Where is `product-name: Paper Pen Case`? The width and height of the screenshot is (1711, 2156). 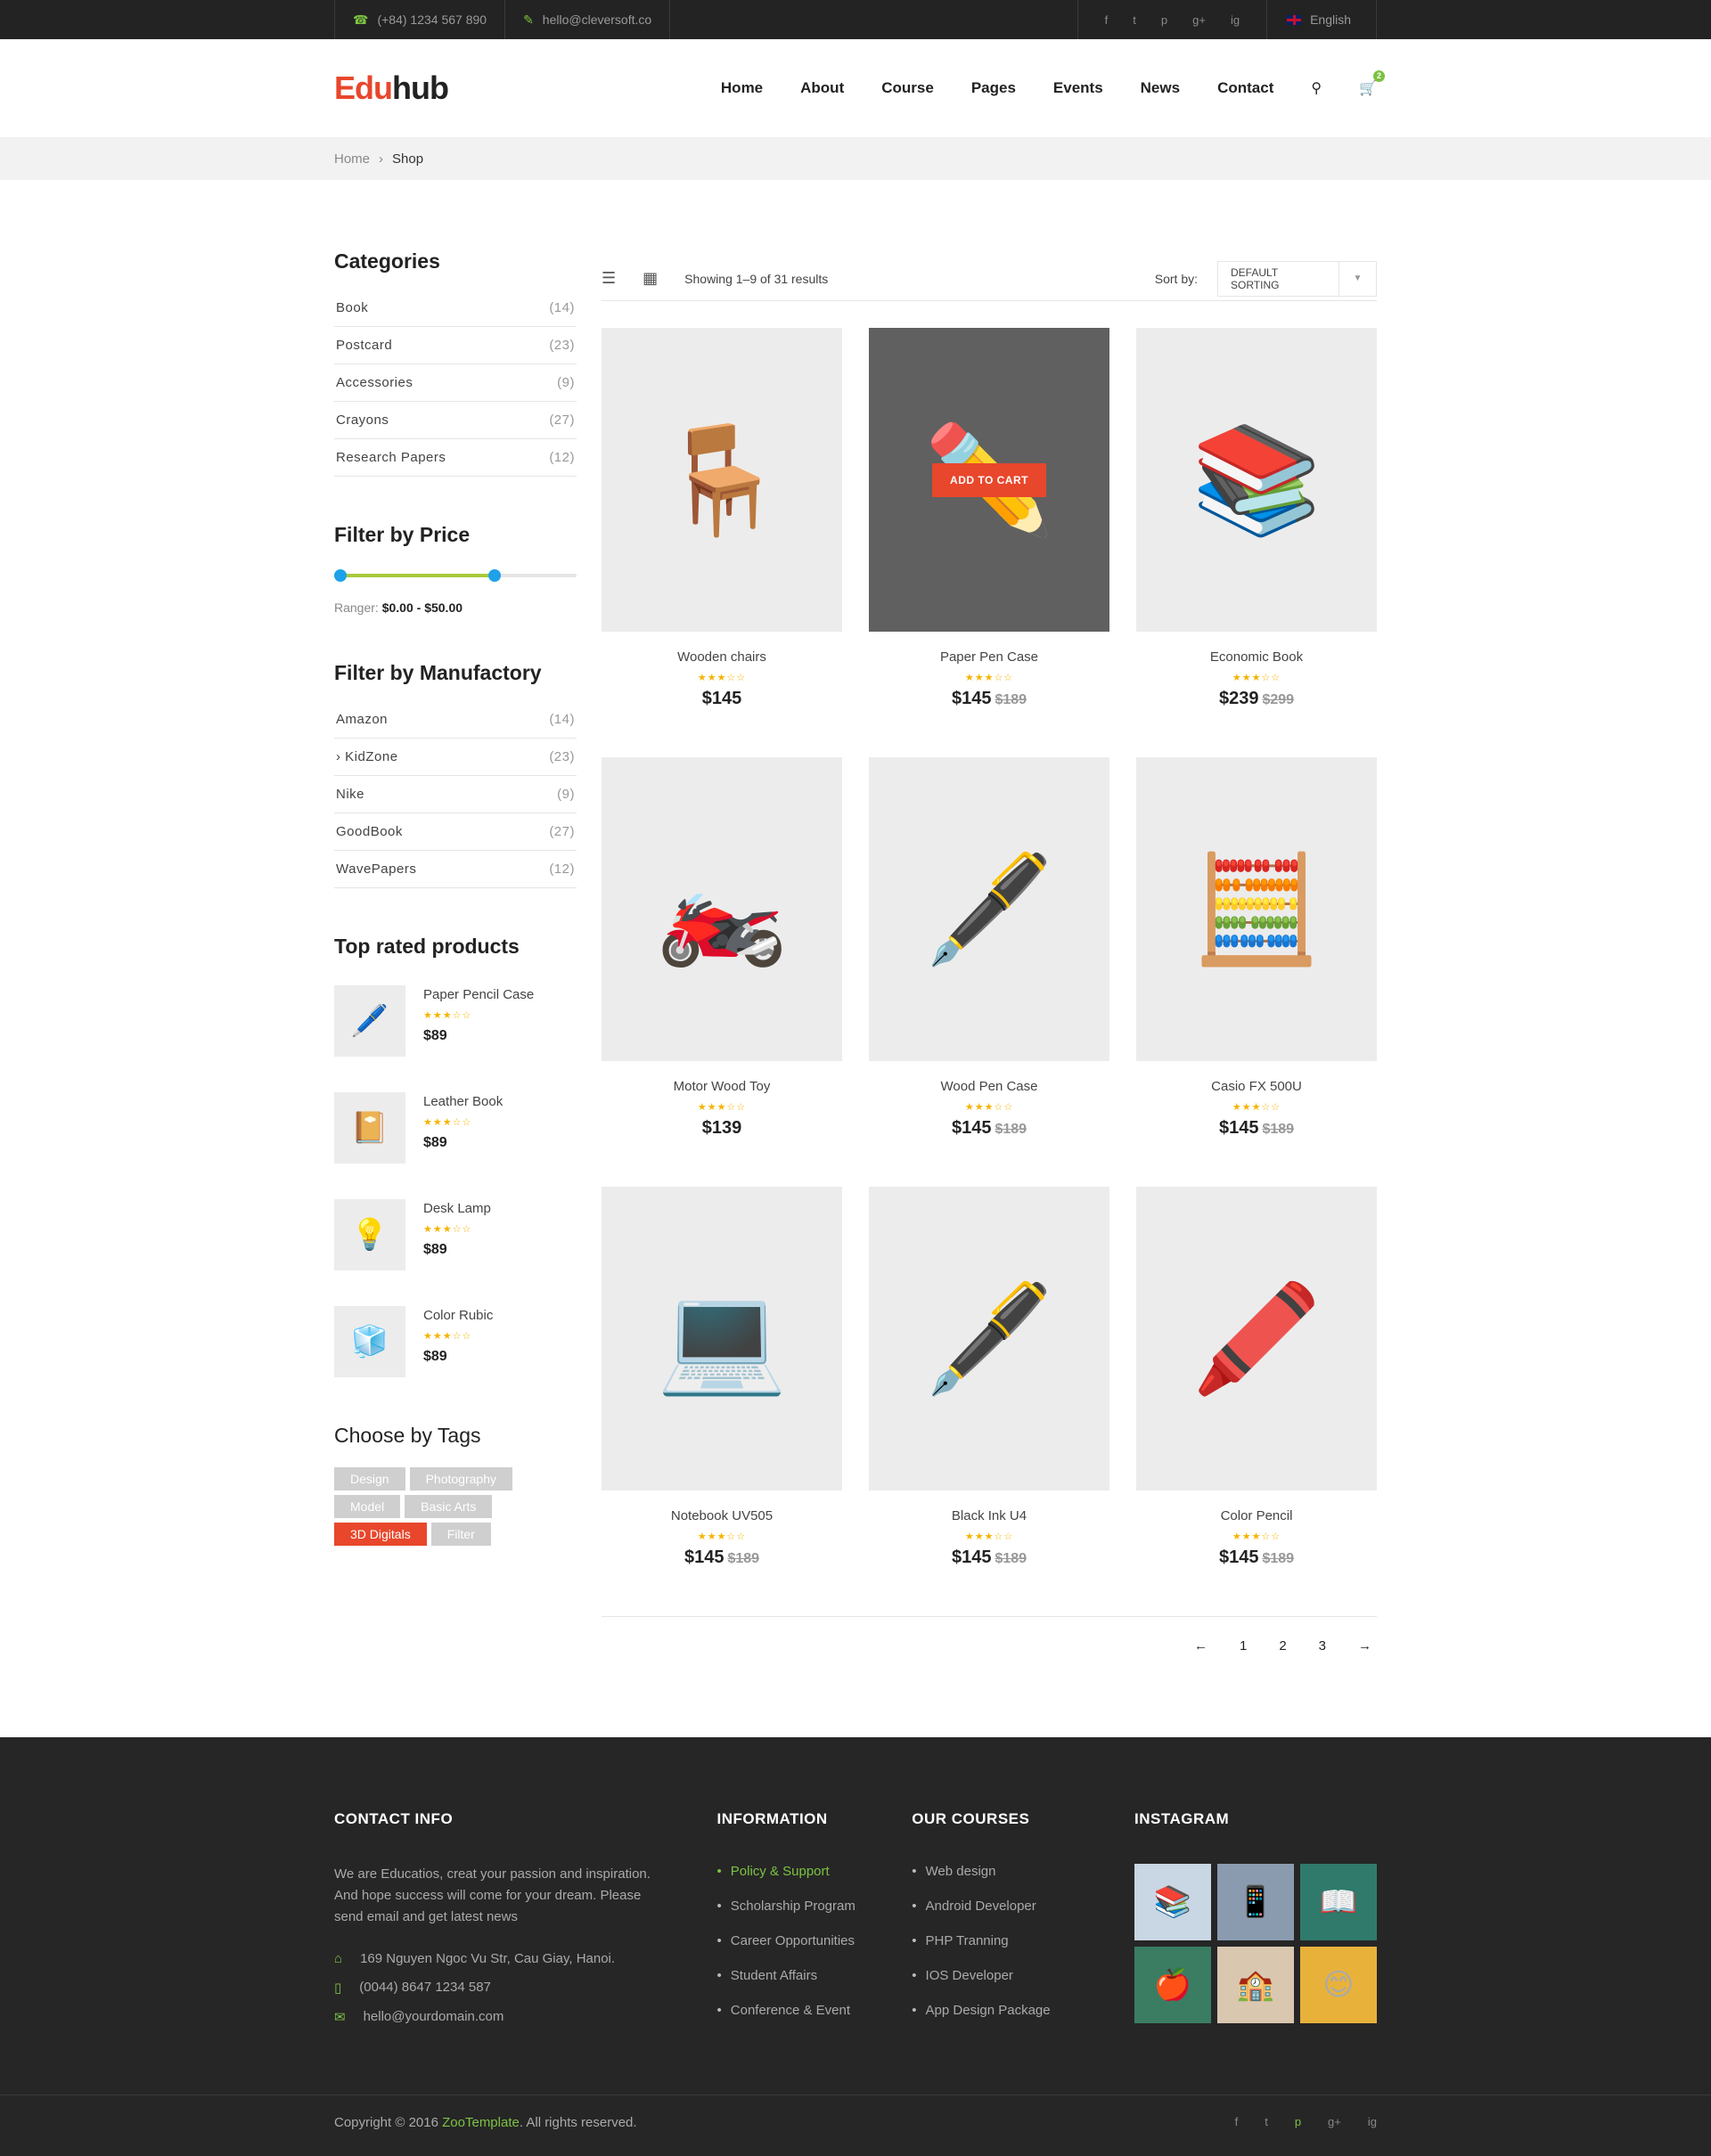 product-name: Paper Pen Case is located at coordinates (989, 657).